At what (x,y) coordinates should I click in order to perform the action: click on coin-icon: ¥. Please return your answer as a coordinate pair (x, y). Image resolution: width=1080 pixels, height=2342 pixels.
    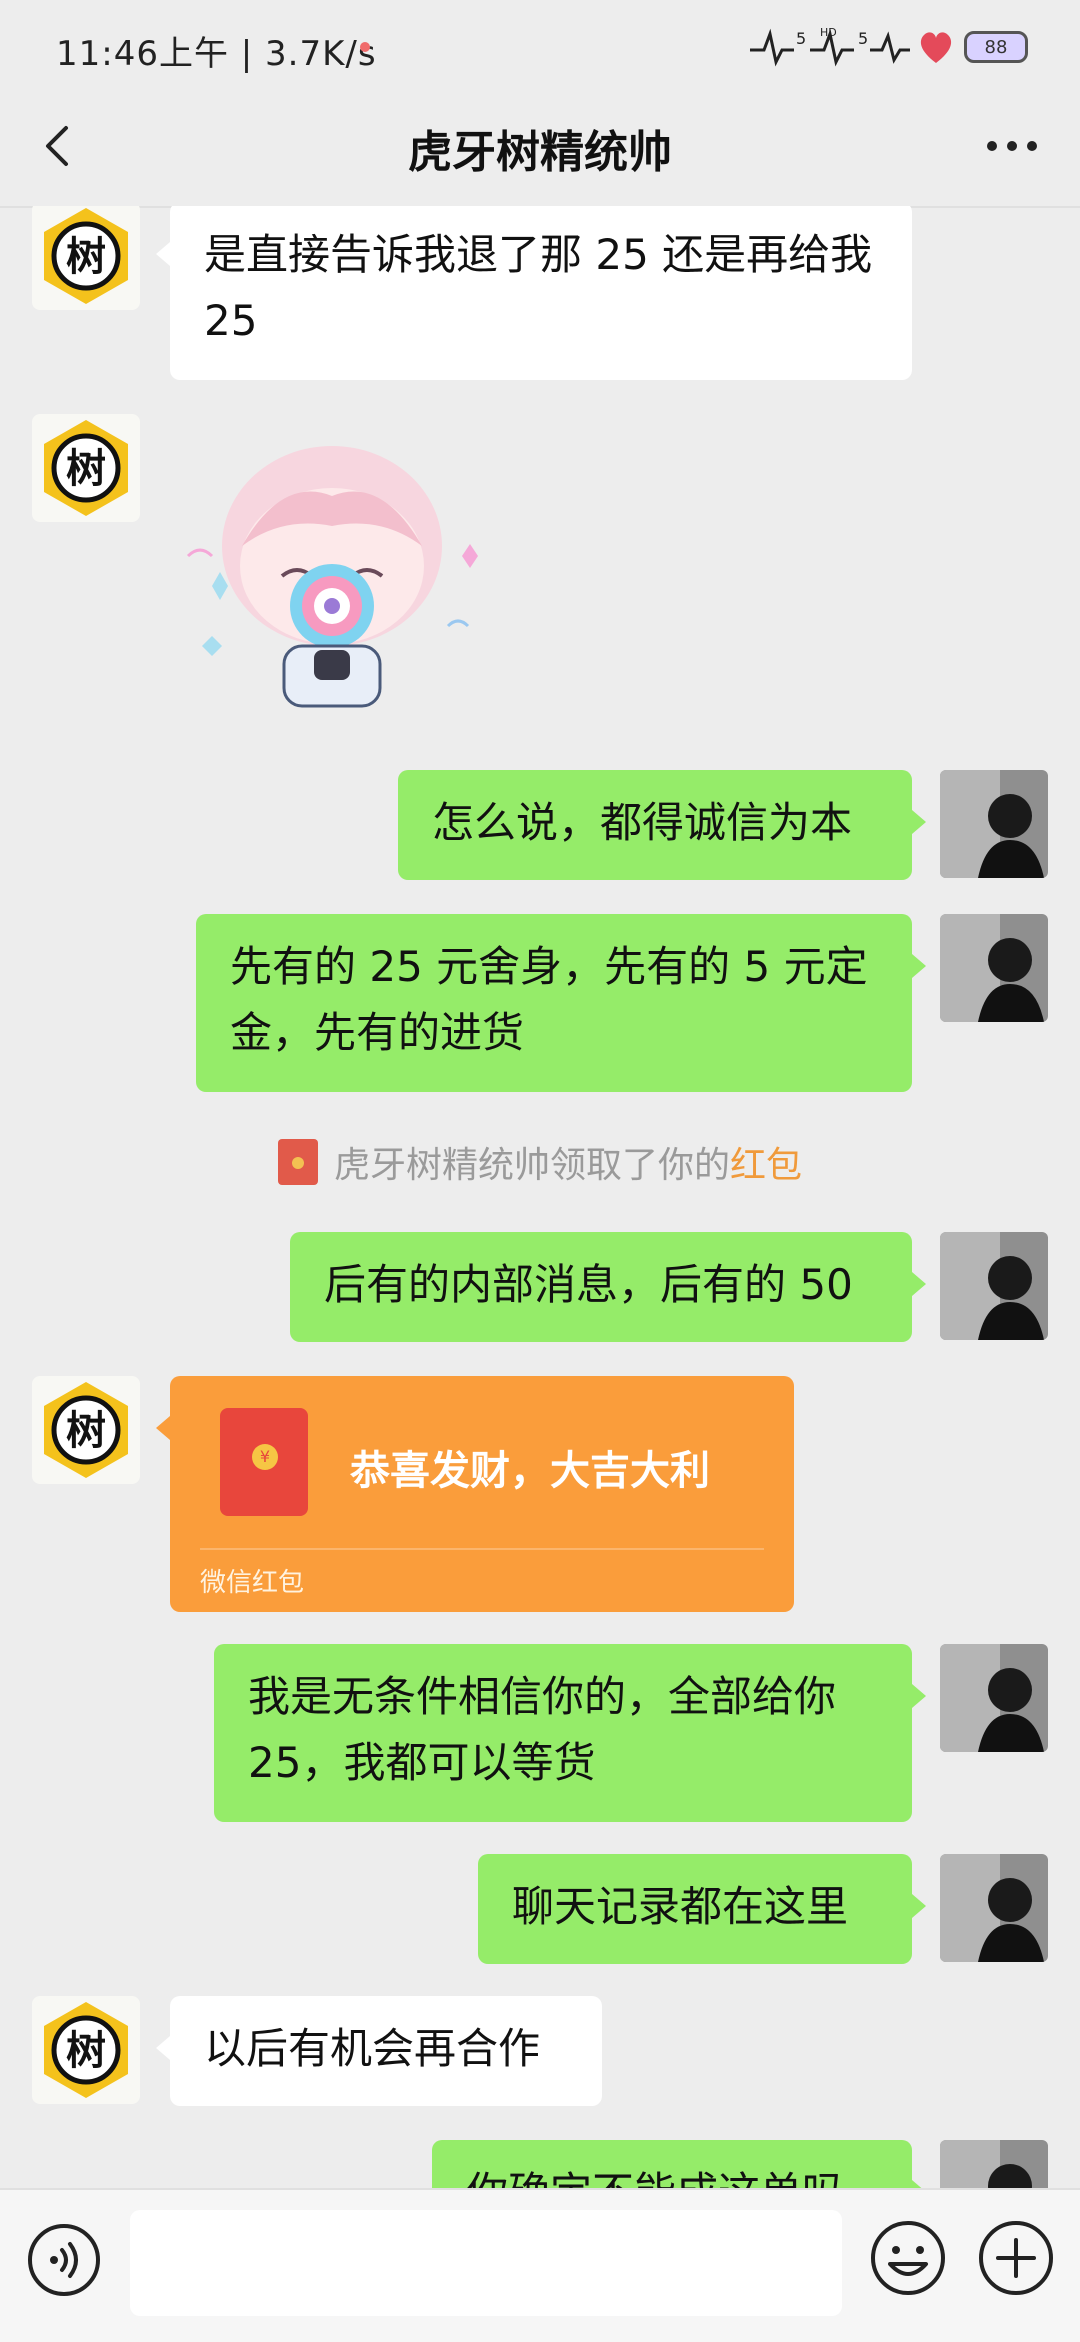
    Looking at the image, I should click on (265, 1457).